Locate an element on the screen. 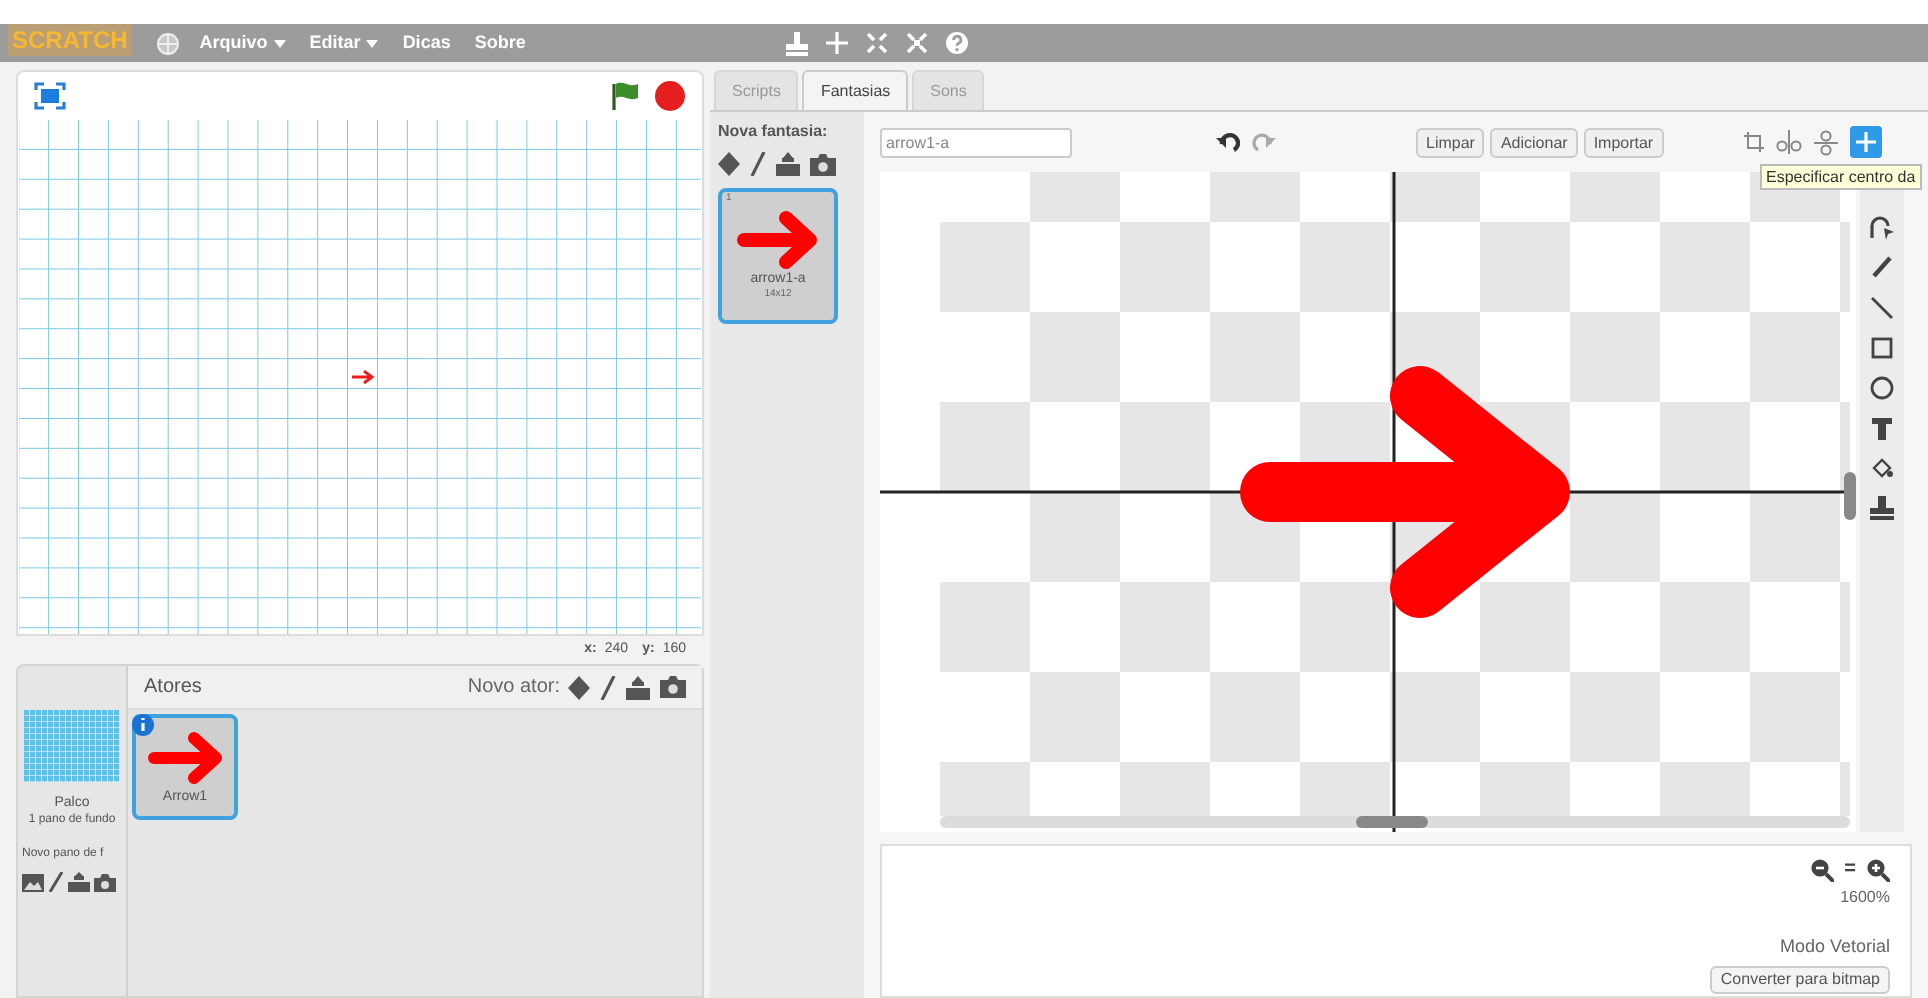  shrink-icon is located at coordinates (916, 43).